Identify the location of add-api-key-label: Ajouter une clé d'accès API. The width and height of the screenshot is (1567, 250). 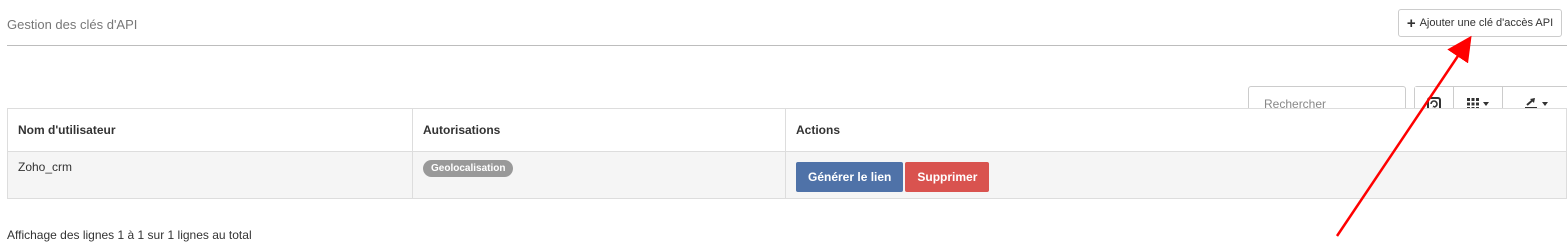
(1486, 23).